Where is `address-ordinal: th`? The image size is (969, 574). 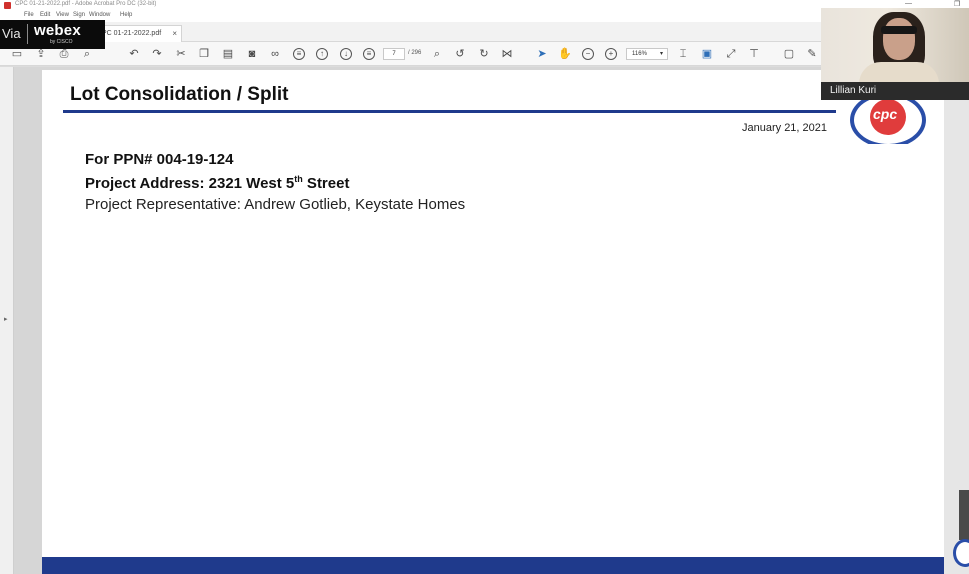
address-ordinal: th is located at coordinates (298, 179).